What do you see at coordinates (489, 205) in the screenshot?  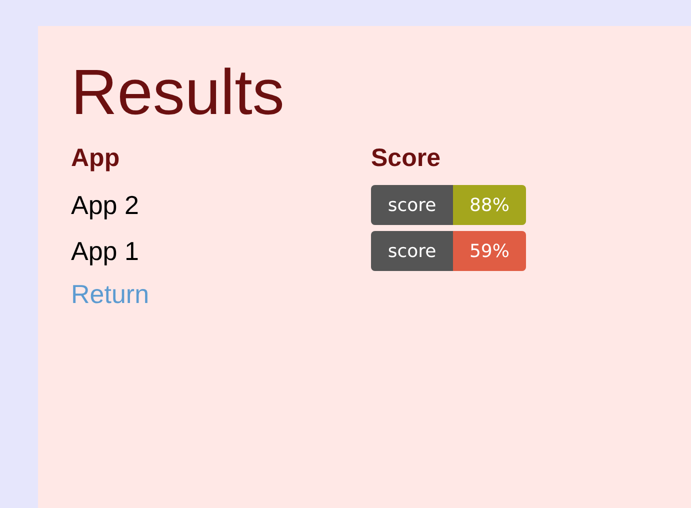 I see `badge-value: 88%` at bounding box center [489, 205].